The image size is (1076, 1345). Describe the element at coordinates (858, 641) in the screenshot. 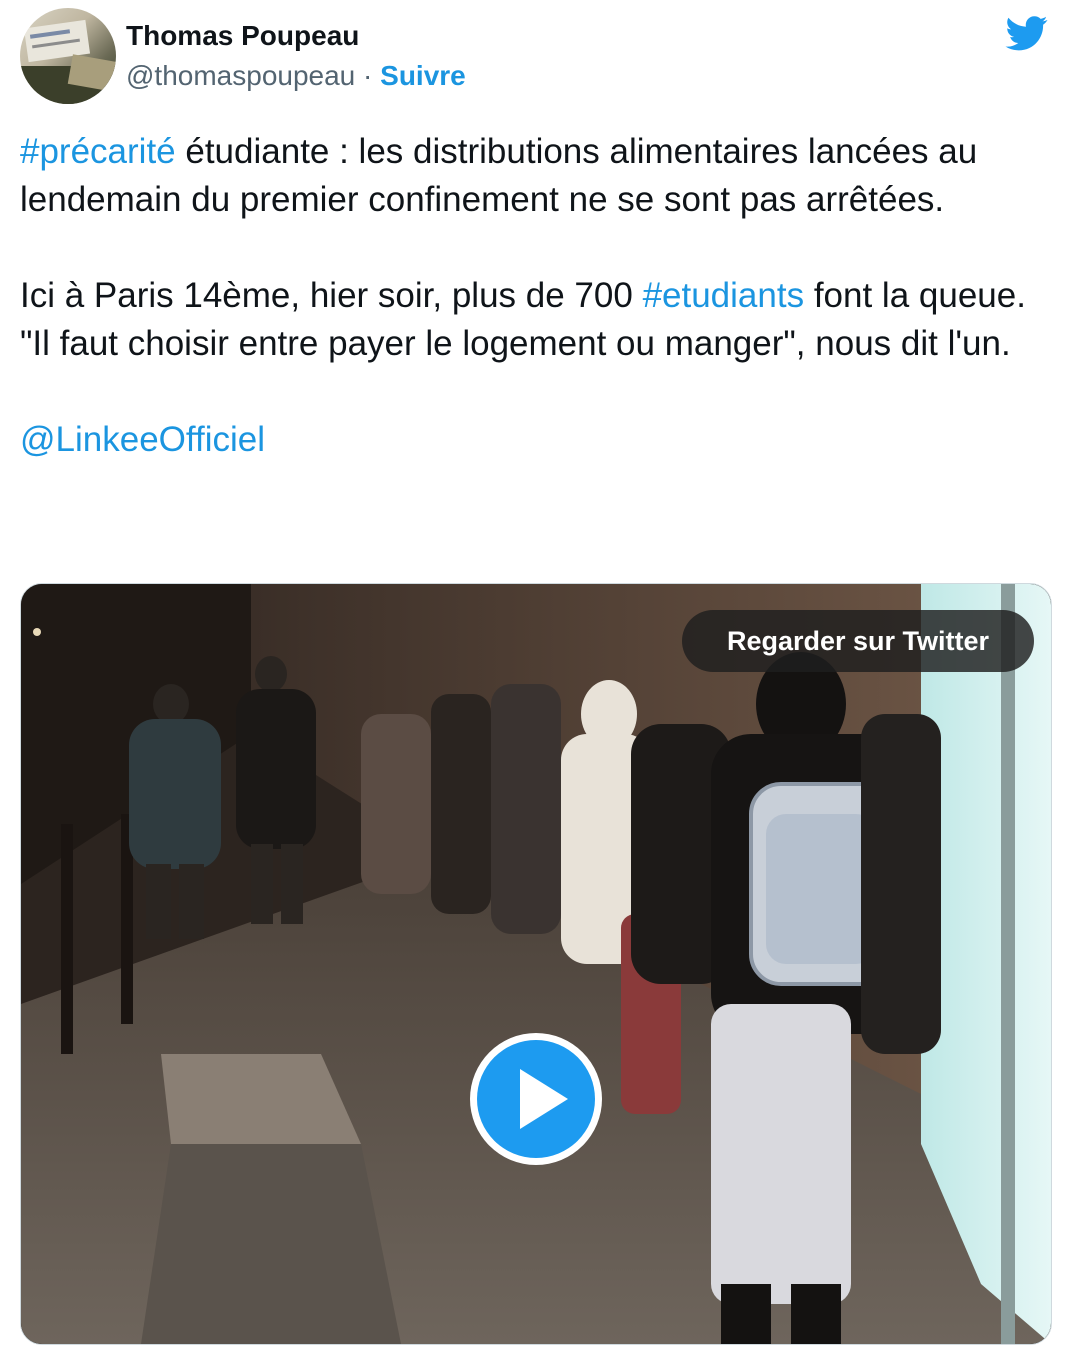

I see `watch-on-twitter-button: Regarder sur Twitter` at that location.